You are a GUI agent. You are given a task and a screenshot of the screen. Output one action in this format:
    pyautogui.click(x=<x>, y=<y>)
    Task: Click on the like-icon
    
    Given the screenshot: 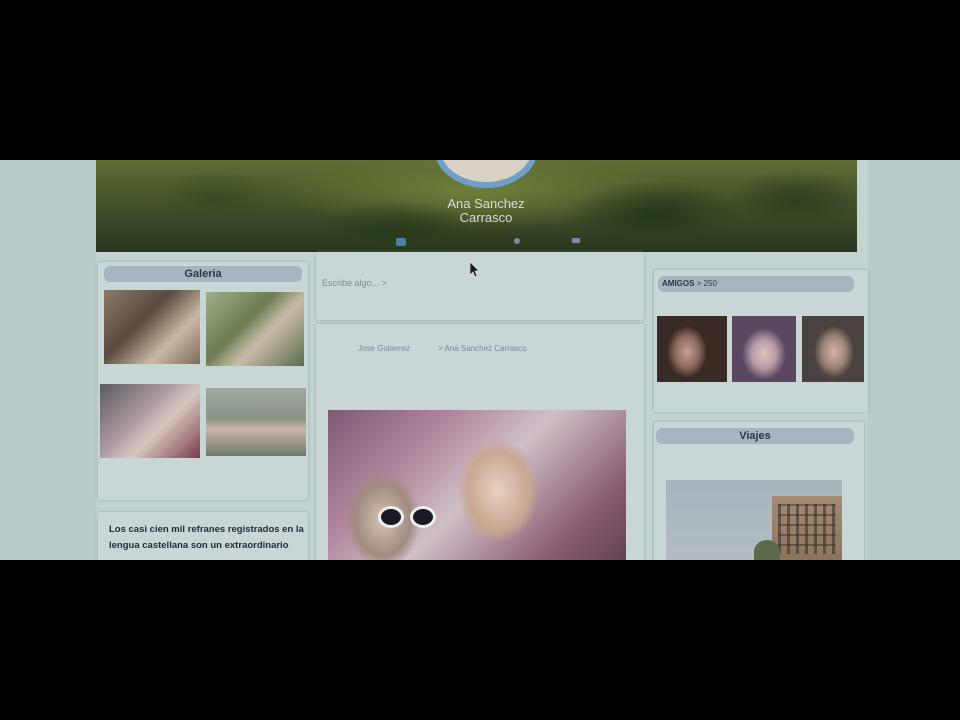 What is the action you would take?
    pyautogui.click(x=401, y=242)
    